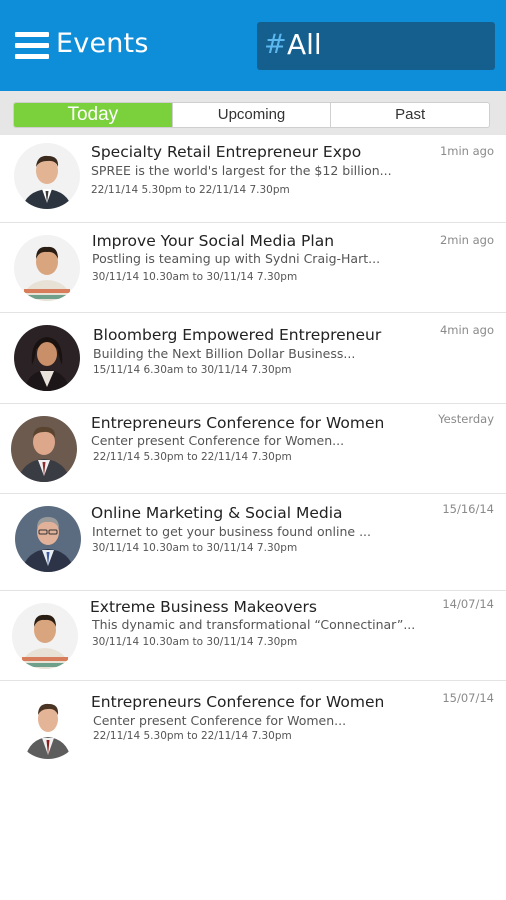 Image resolution: width=506 pixels, height=900 pixels. Describe the element at coordinates (466, 419) in the screenshot. I see `event-timestamp: Yesterday` at that location.